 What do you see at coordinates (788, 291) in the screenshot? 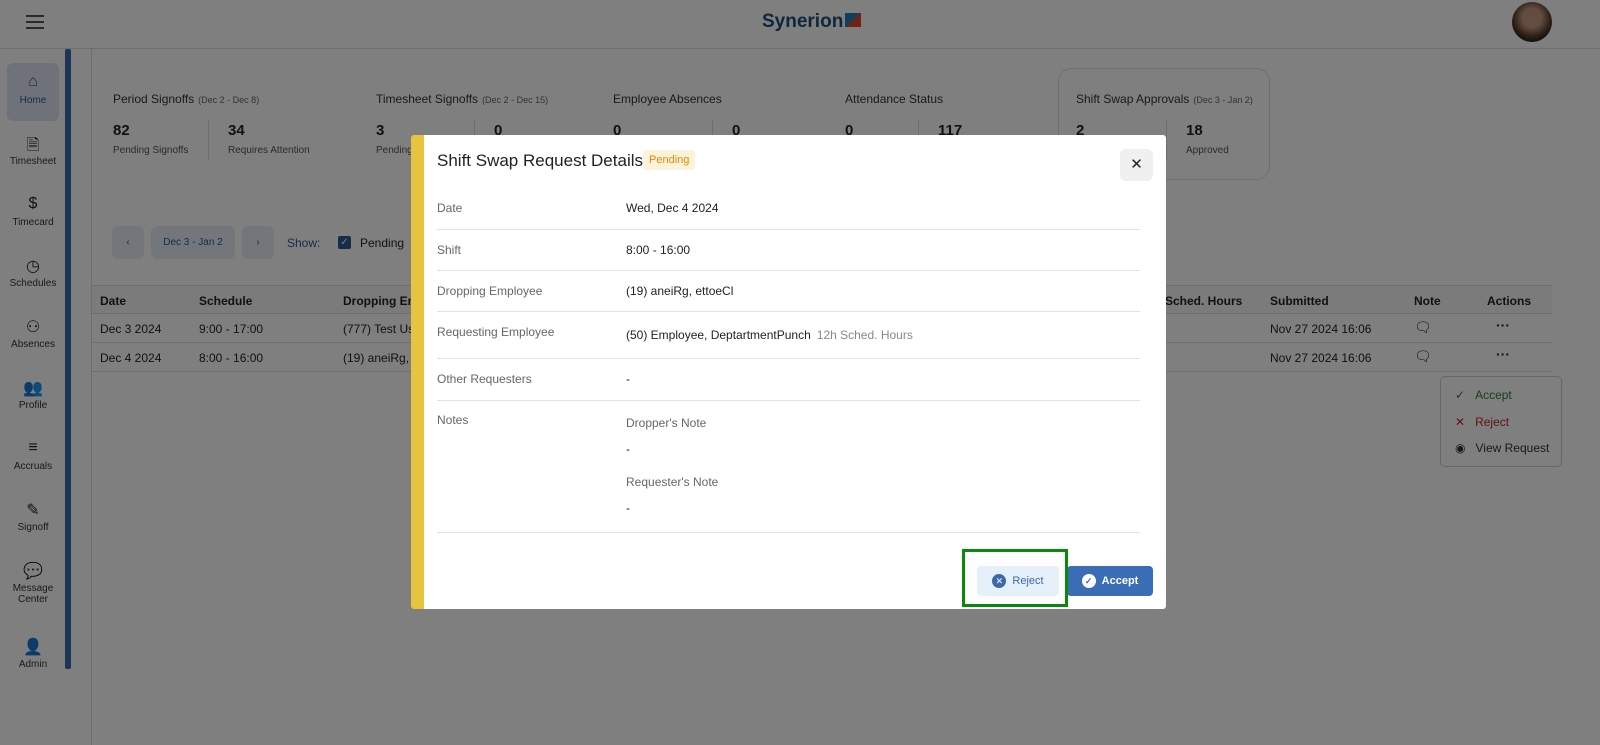
I see `detail-row-dropping-employee: Dropping Employee (19) aneiRg, ettoeCl` at bounding box center [788, 291].